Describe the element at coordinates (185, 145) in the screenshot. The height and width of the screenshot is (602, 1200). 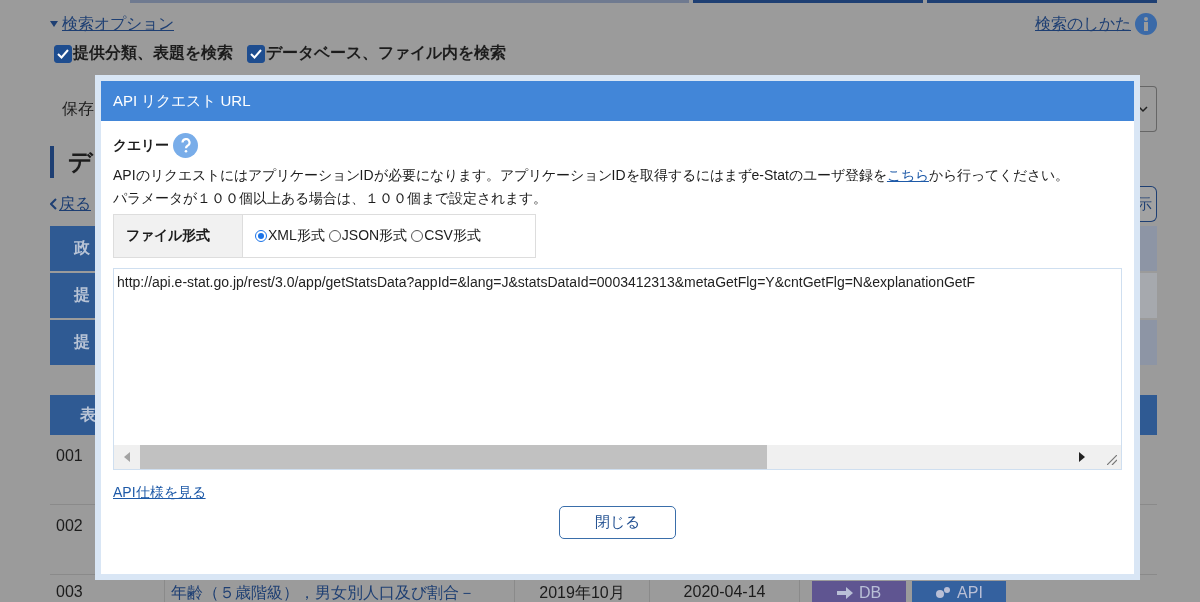
I see `help-icon` at that location.